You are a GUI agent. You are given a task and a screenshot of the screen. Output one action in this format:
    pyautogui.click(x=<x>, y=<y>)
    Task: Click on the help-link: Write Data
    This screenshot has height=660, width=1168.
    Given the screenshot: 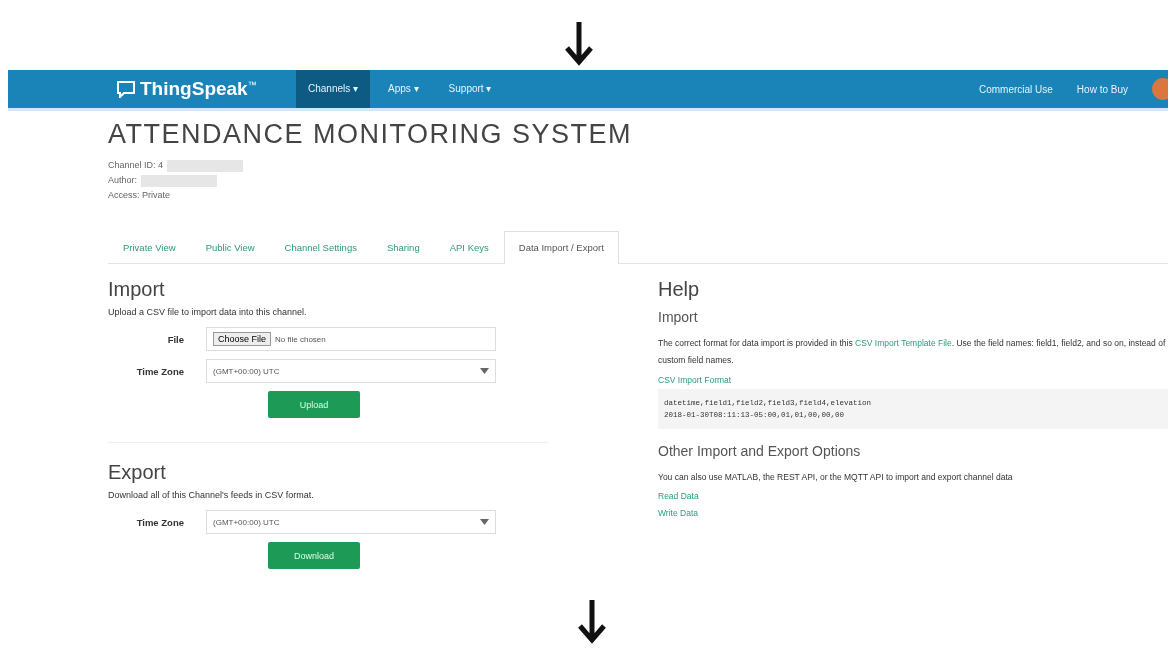 What is the action you would take?
    pyautogui.click(x=913, y=513)
    